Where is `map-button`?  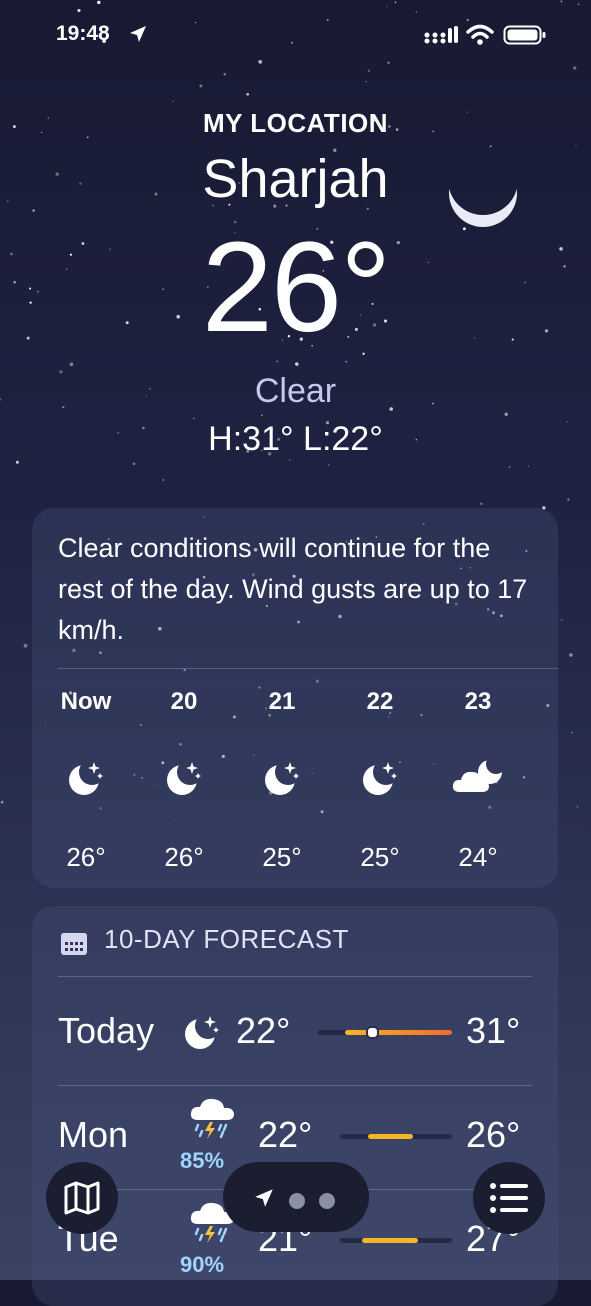 map-button is located at coordinates (82, 1198).